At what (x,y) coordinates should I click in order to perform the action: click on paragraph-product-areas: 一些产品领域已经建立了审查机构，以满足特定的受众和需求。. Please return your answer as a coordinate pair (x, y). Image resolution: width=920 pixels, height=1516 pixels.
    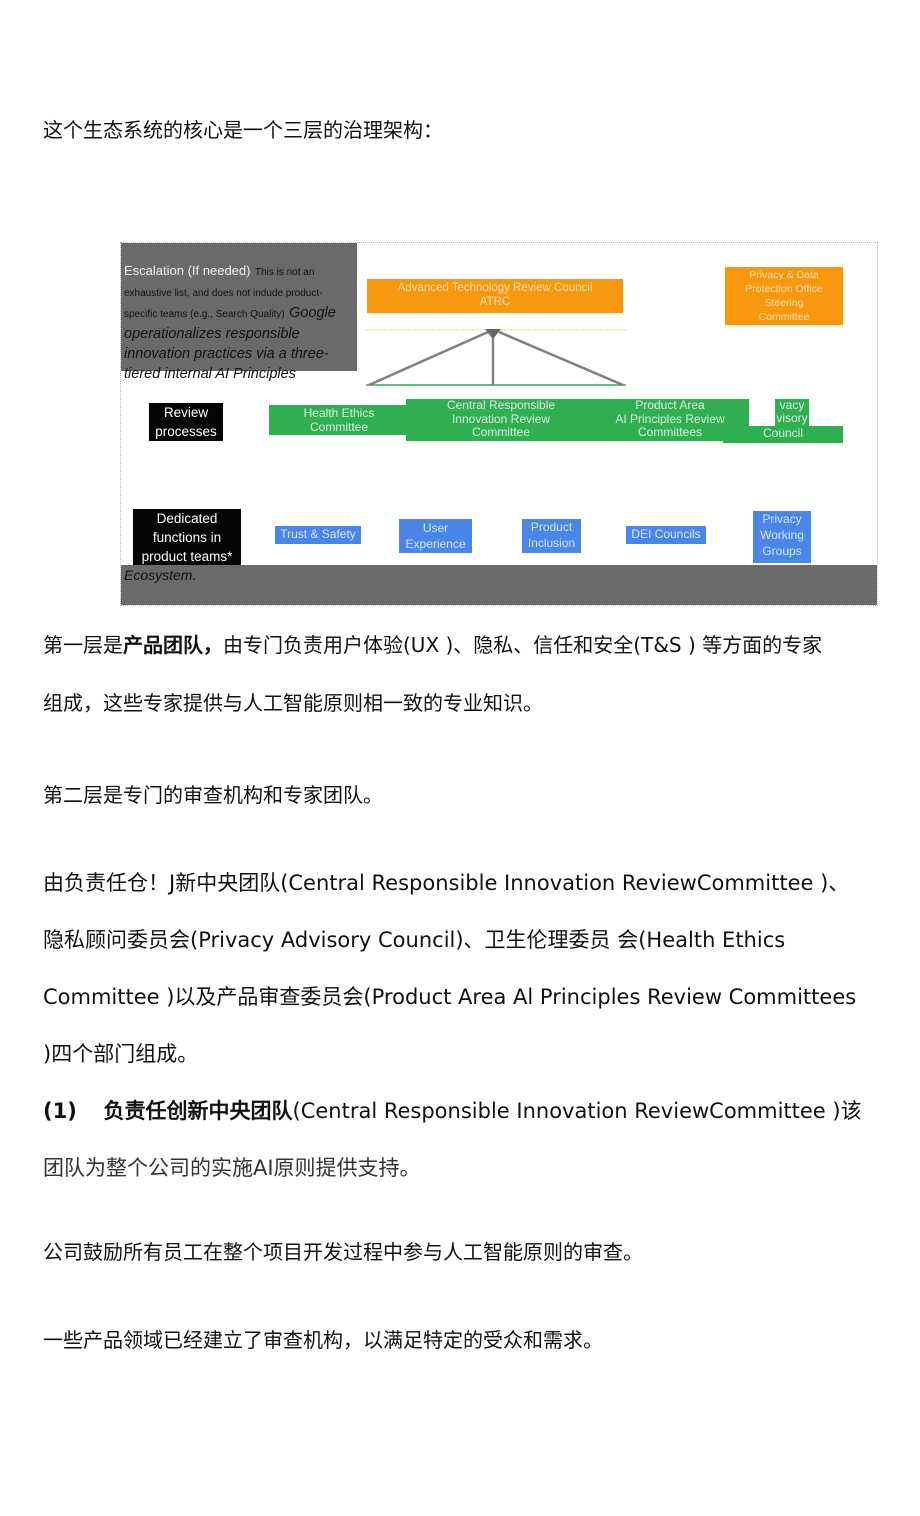
    Looking at the image, I should click on (323, 1340).